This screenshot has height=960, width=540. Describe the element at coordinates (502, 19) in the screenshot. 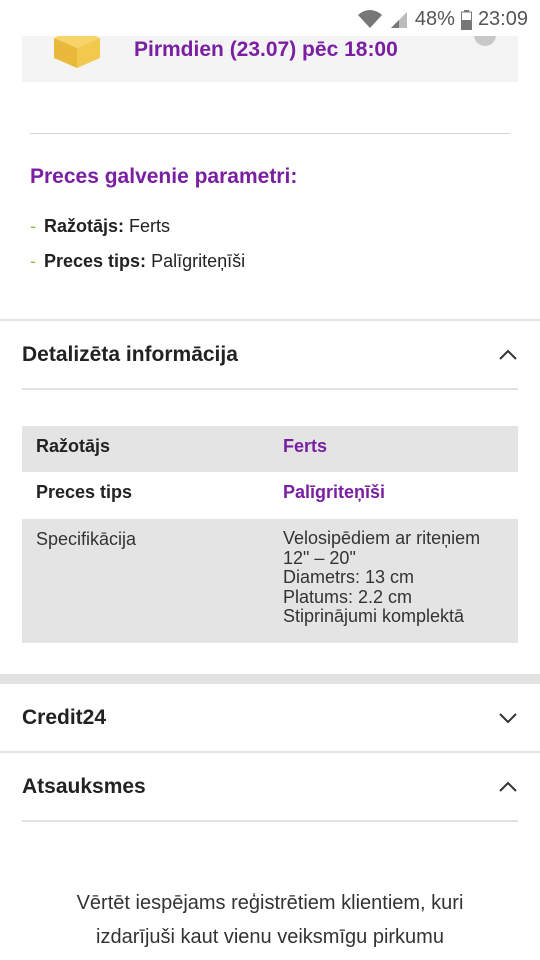

I see `clock: 23:09` at that location.